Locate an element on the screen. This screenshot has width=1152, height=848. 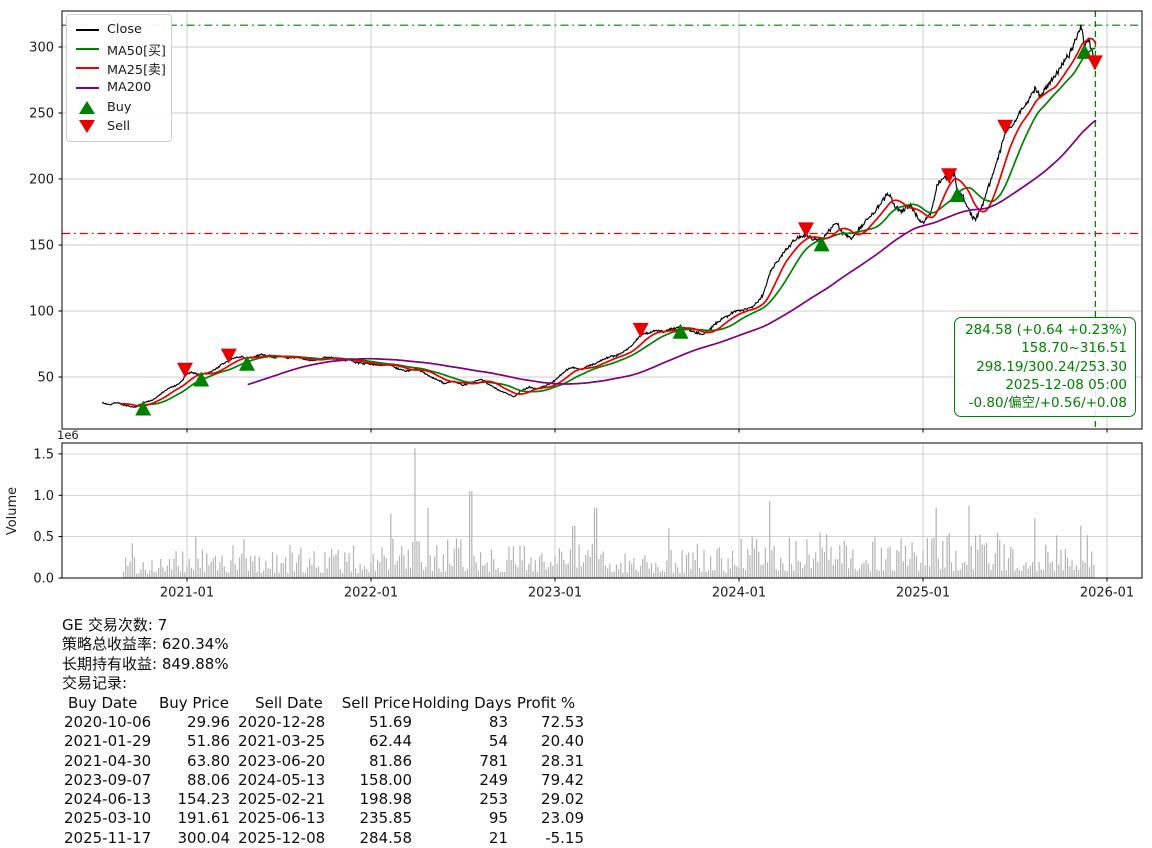
volume-y-tick-label: 1.0 is located at coordinates (43, 496).